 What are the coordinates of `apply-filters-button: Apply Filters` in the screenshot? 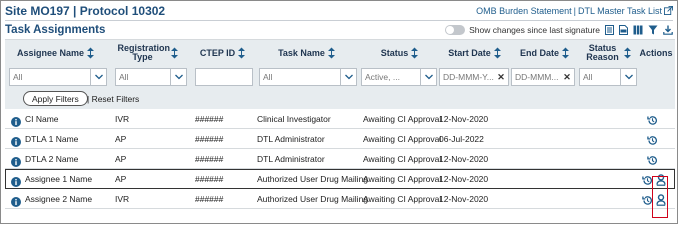 It's located at (55, 98).